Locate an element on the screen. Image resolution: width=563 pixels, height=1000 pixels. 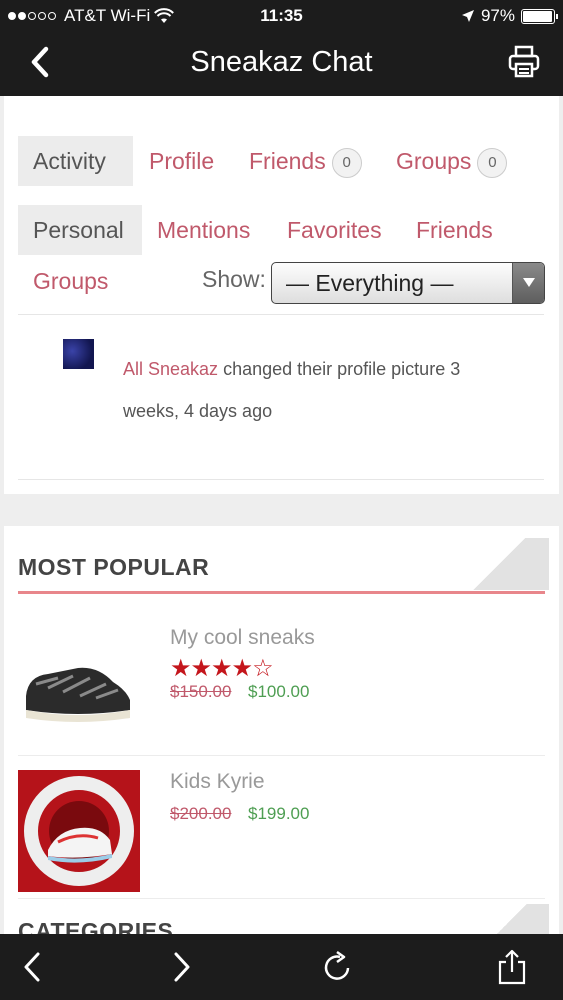
sale-price: $100.00 is located at coordinates (279, 691).